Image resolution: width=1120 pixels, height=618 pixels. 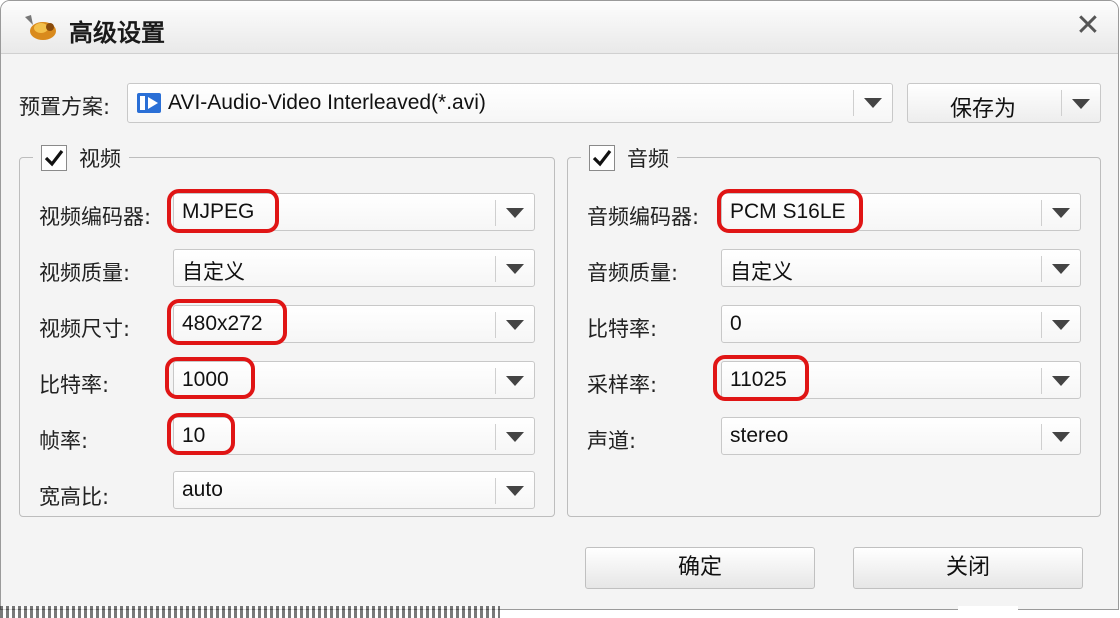 I want to click on video-bitrate-value: 1000, so click(x=205, y=379).